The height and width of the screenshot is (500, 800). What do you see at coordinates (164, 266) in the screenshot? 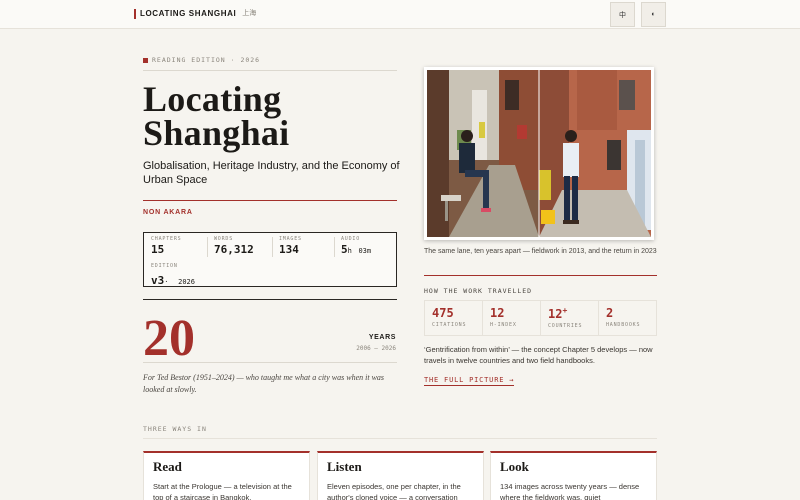
I see `stat-label: EDITION` at bounding box center [164, 266].